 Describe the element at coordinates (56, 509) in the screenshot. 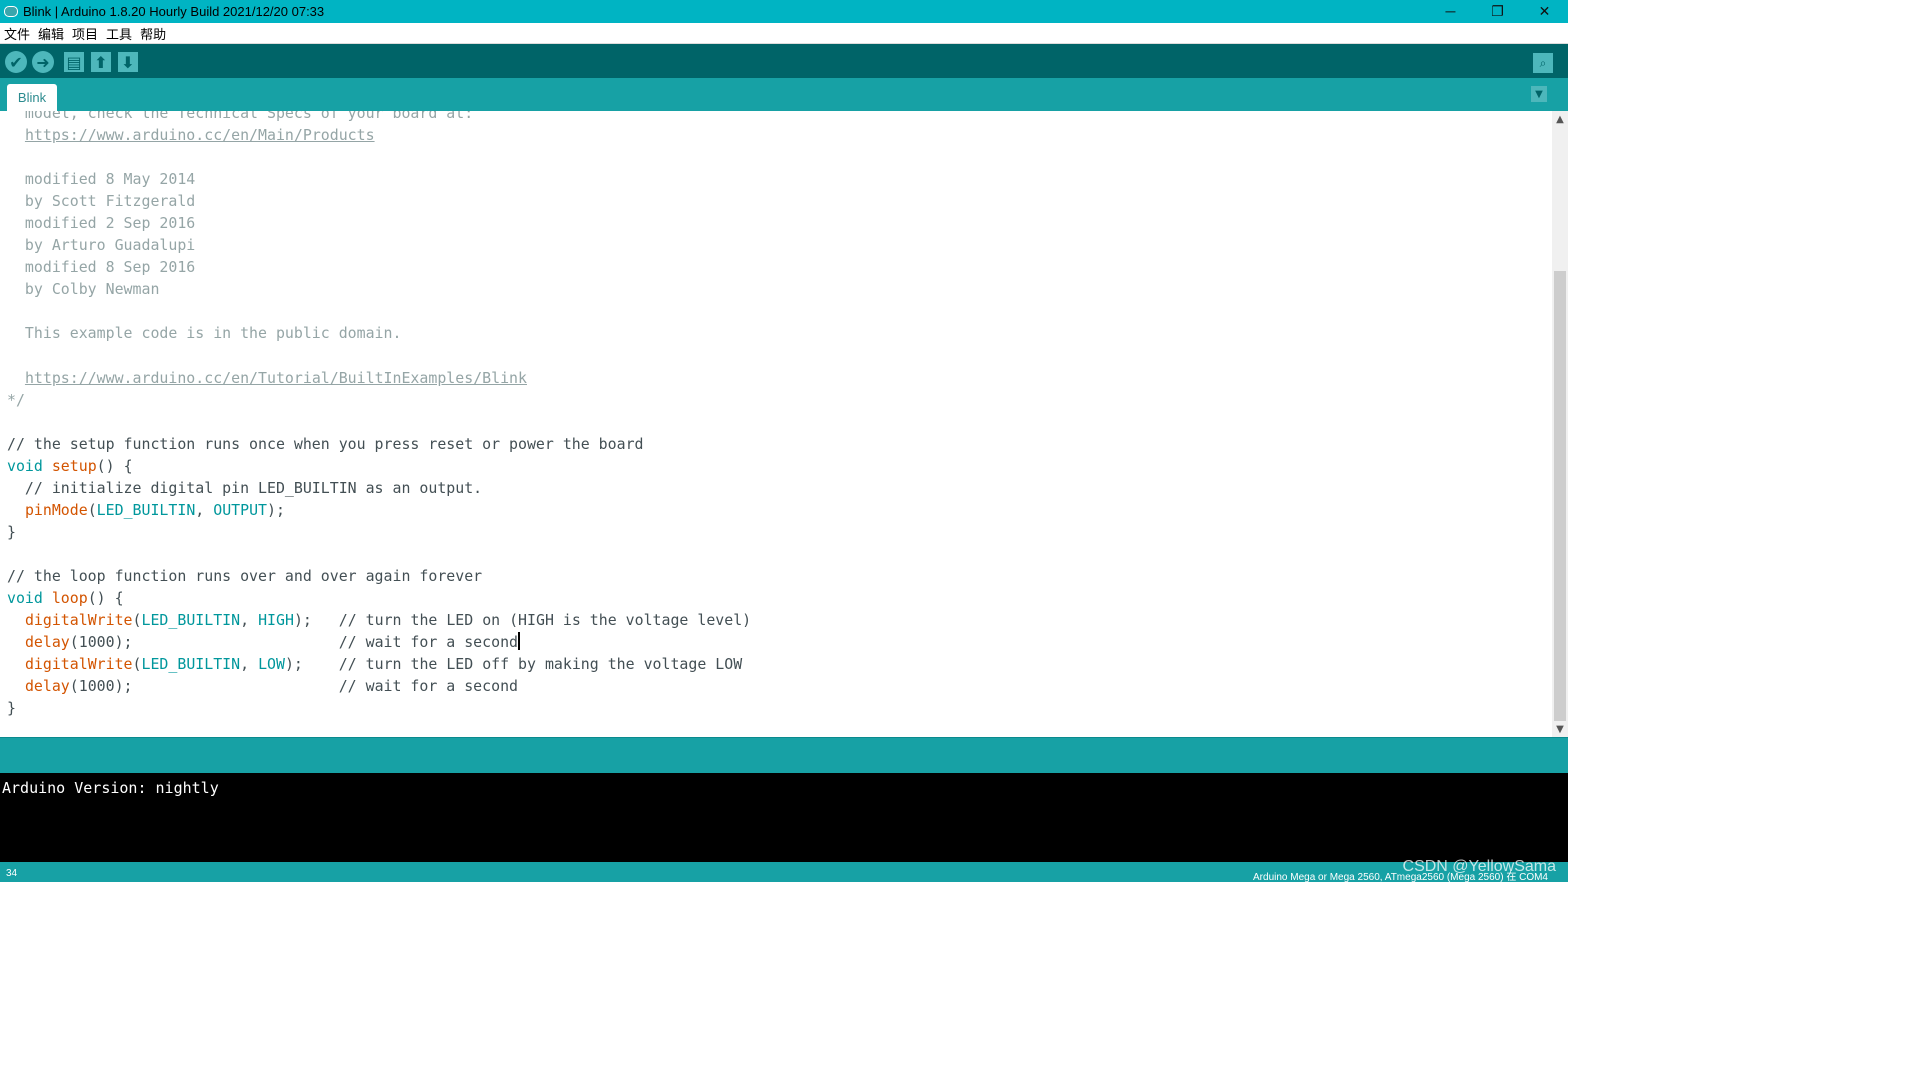

I see `code-token: pinMode` at that location.